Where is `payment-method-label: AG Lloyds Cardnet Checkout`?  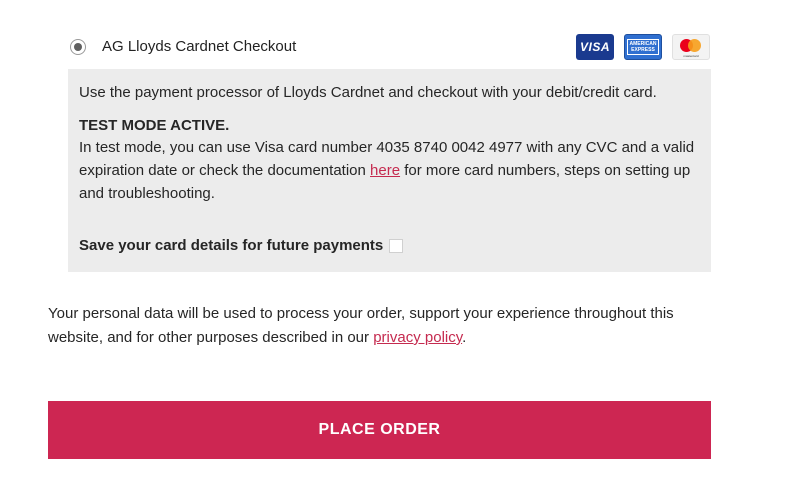
payment-method-label: AG Lloyds Cardnet Checkout is located at coordinates (199, 46).